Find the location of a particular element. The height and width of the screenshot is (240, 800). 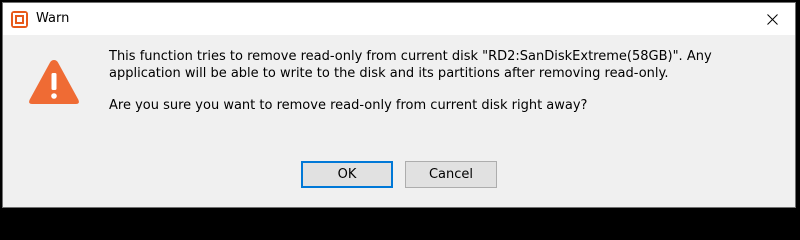

close-button is located at coordinates (772, 19).